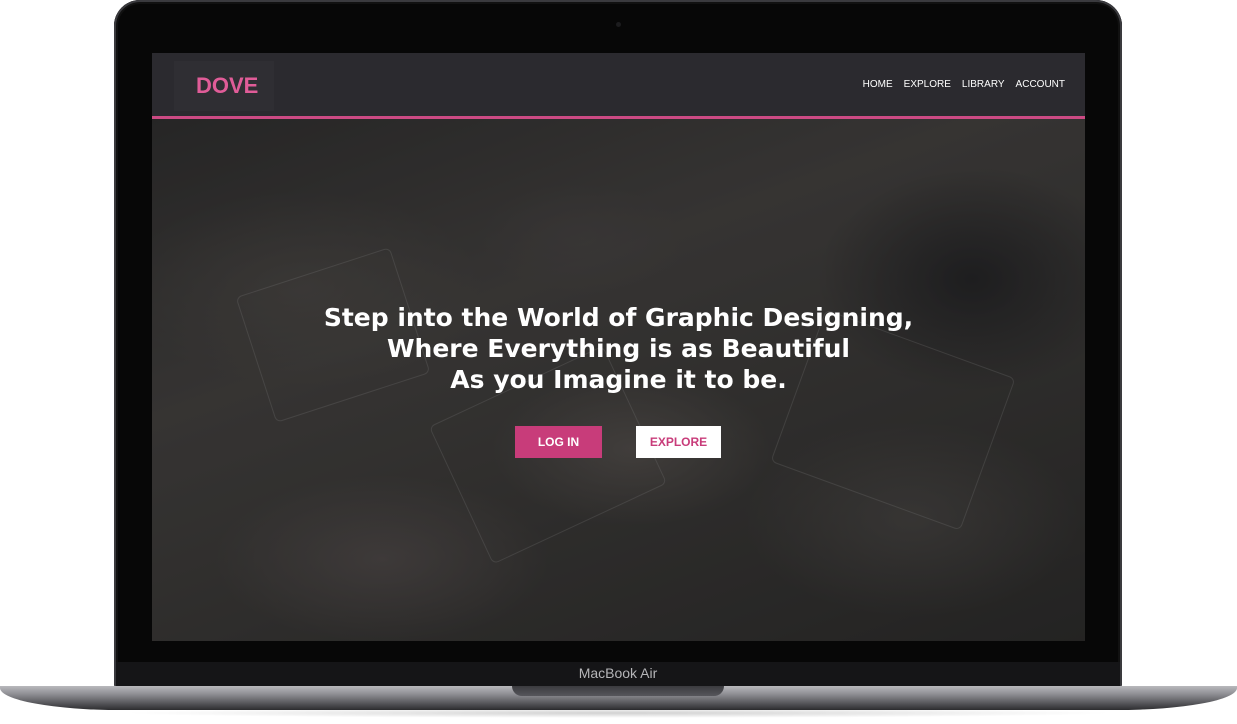  What do you see at coordinates (618, 24) in the screenshot?
I see `camera-icon` at bounding box center [618, 24].